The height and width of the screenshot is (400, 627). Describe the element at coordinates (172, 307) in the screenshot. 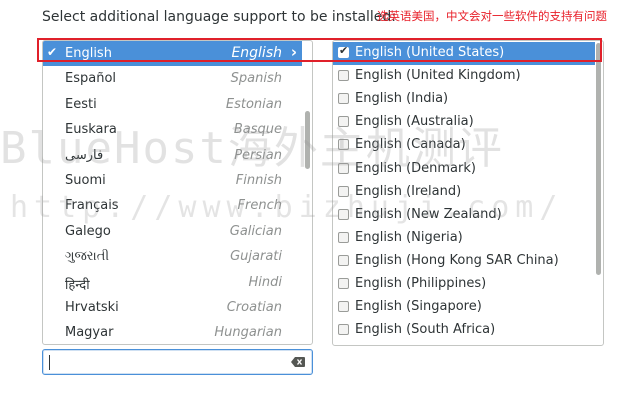

I see `language-row: Hrvatski Croatian` at that location.